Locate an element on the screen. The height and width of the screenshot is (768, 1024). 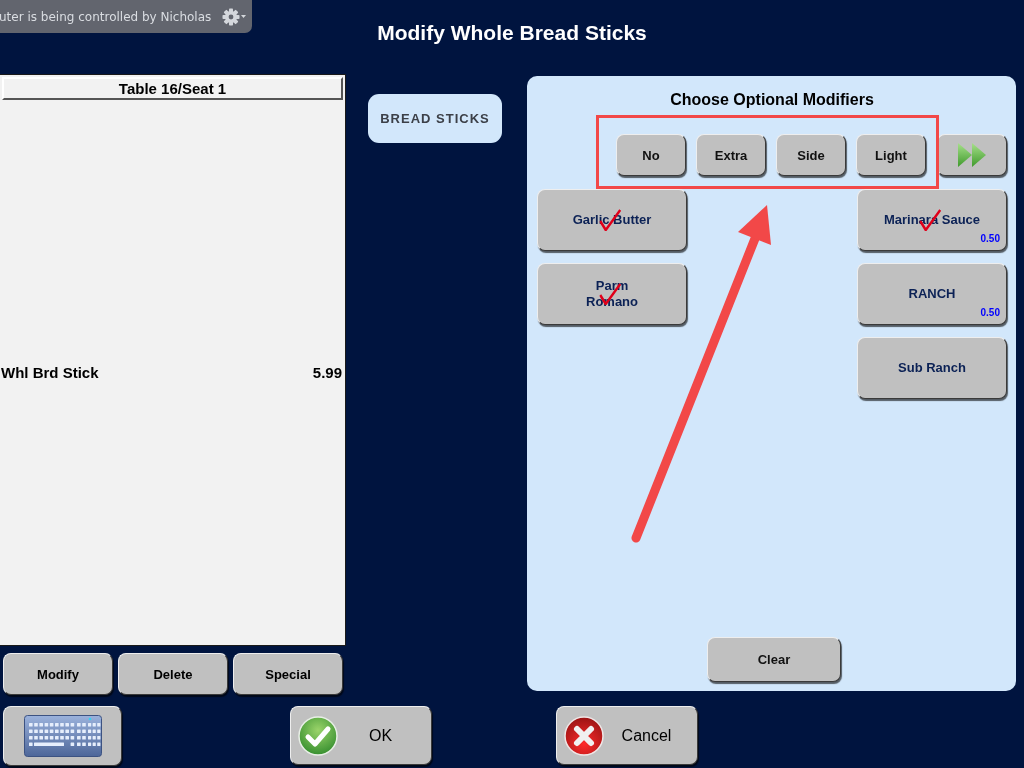
fast-forward-icon is located at coordinates (972, 155).